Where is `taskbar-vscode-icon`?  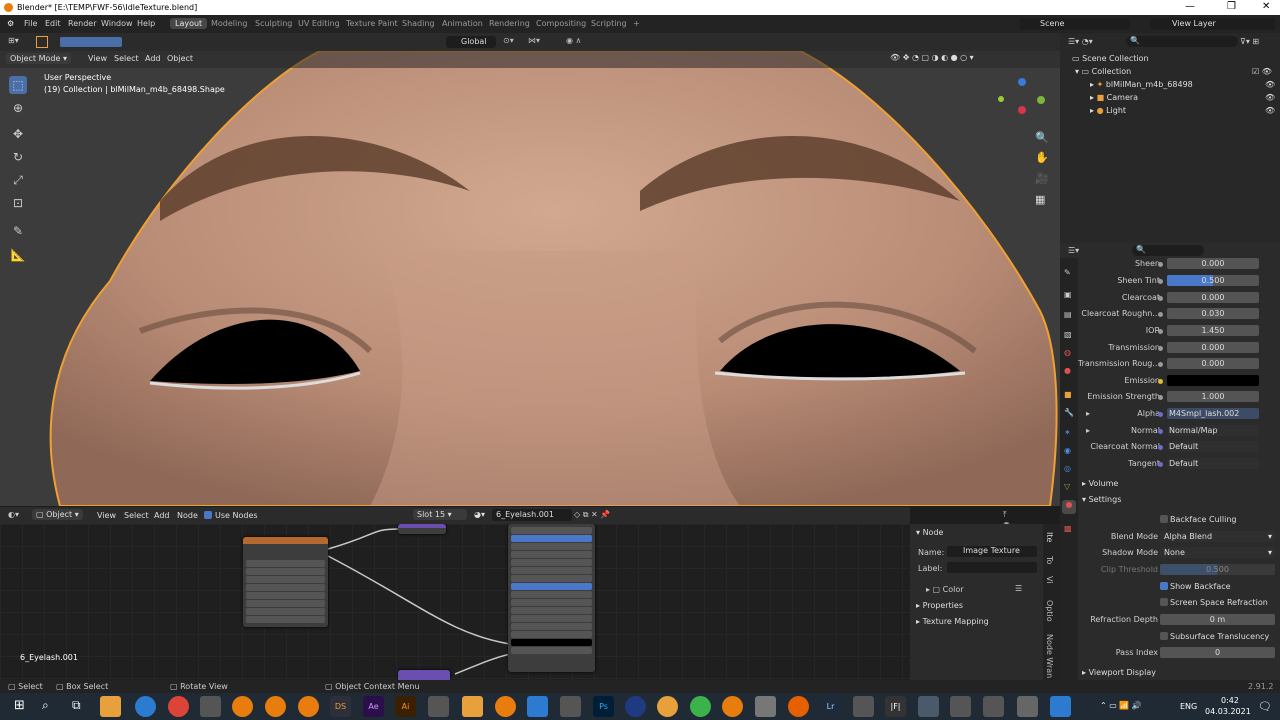 taskbar-vscode-icon is located at coordinates (537, 706).